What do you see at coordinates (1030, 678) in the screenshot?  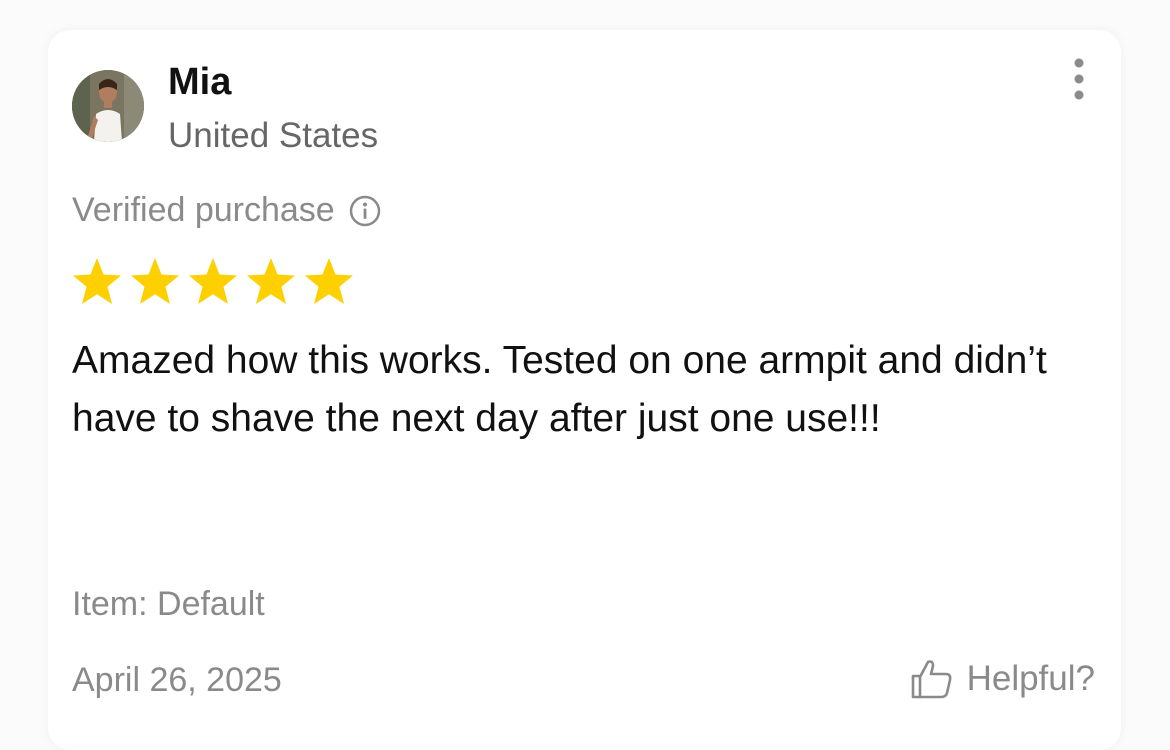 I see `helpful-label: Helpful?` at bounding box center [1030, 678].